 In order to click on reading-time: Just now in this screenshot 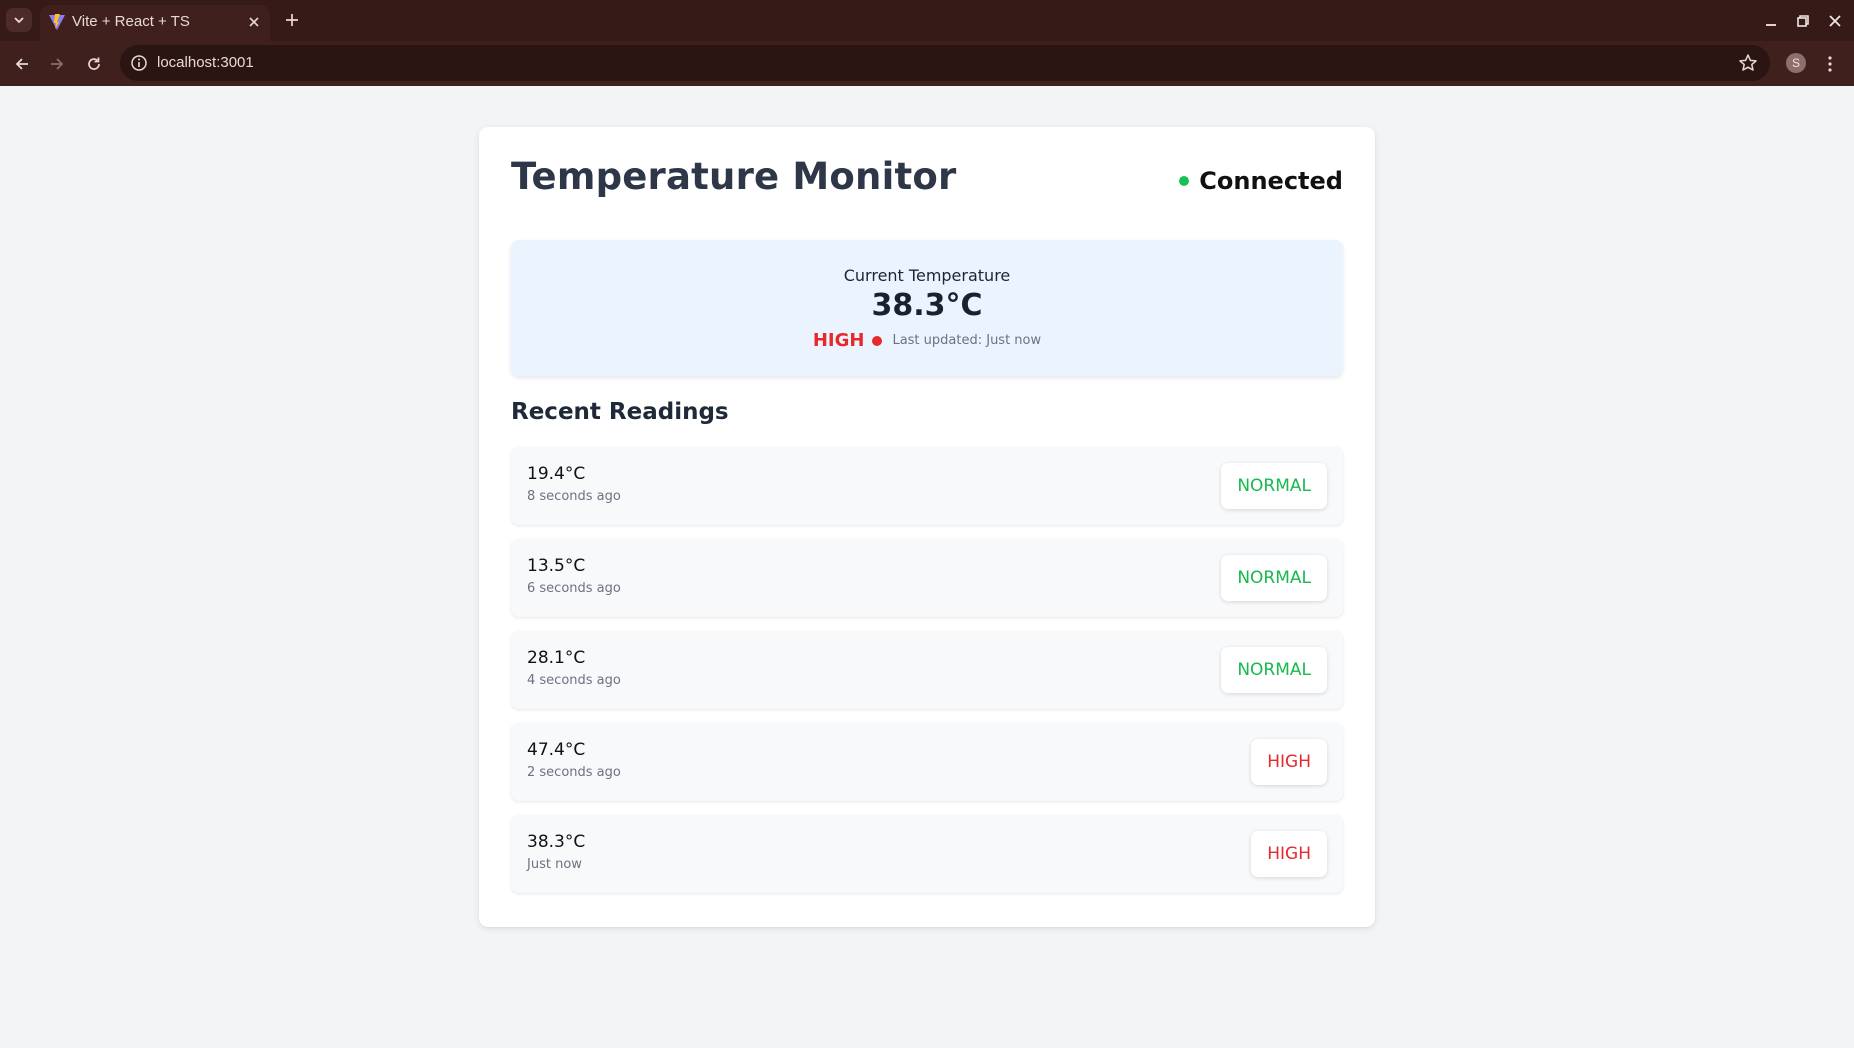, I will do `click(554, 864)`.